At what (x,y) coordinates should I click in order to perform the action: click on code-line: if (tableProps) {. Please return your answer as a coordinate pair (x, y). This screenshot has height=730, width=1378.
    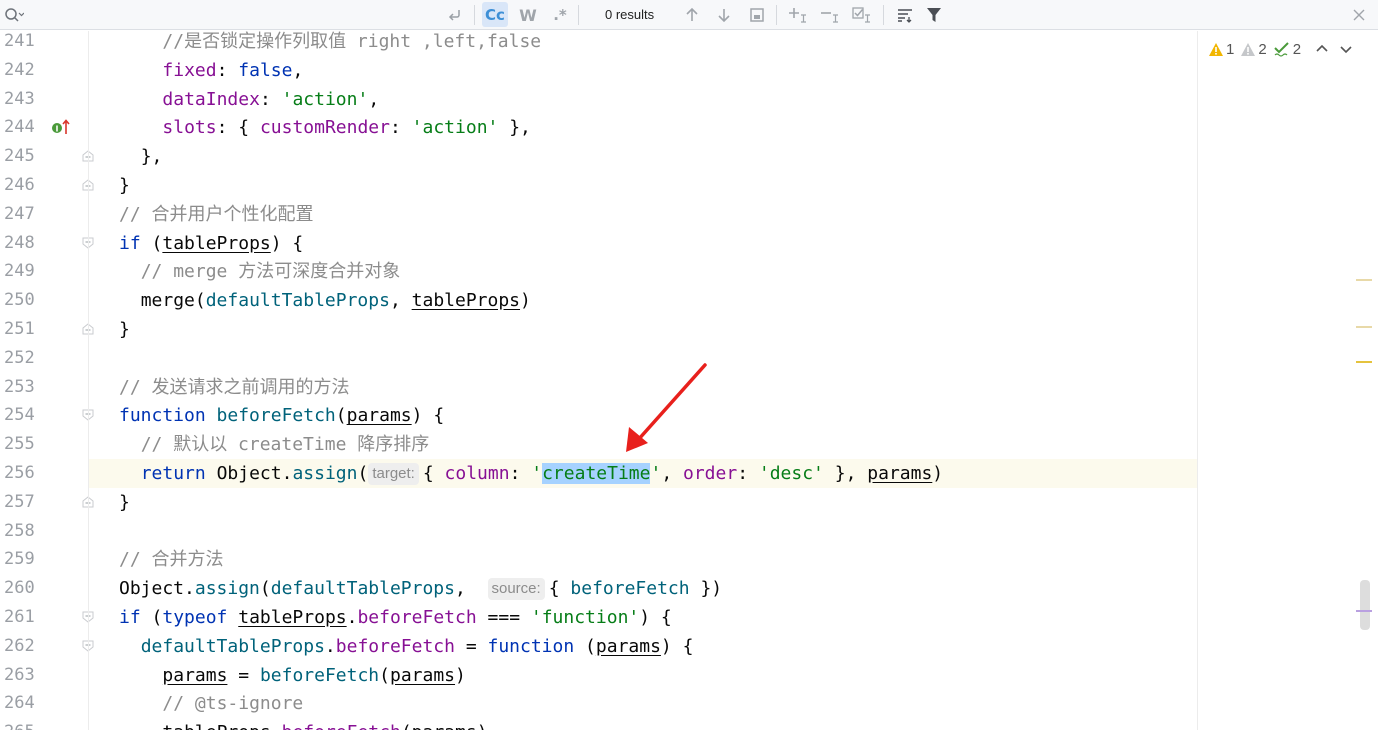
    Looking at the image, I should click on (643, 243).